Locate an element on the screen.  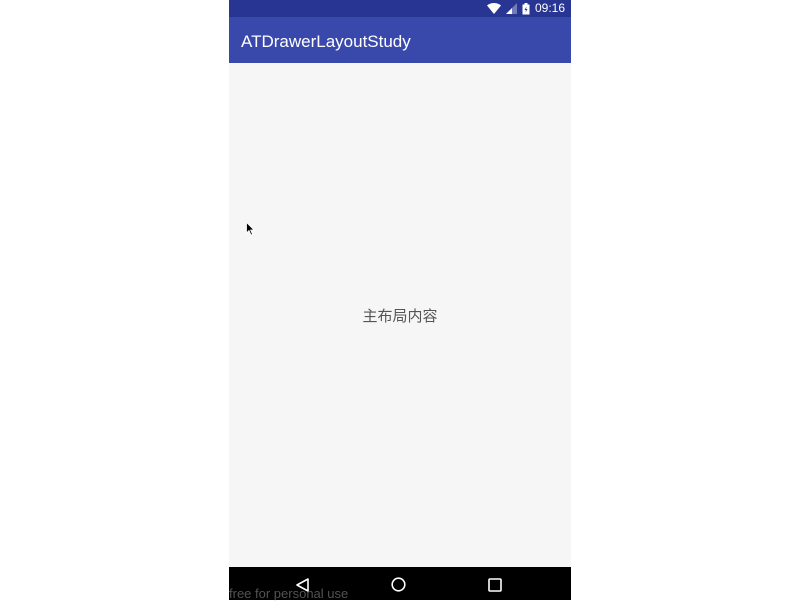
battery-icon is located at coordinates (526, 8).